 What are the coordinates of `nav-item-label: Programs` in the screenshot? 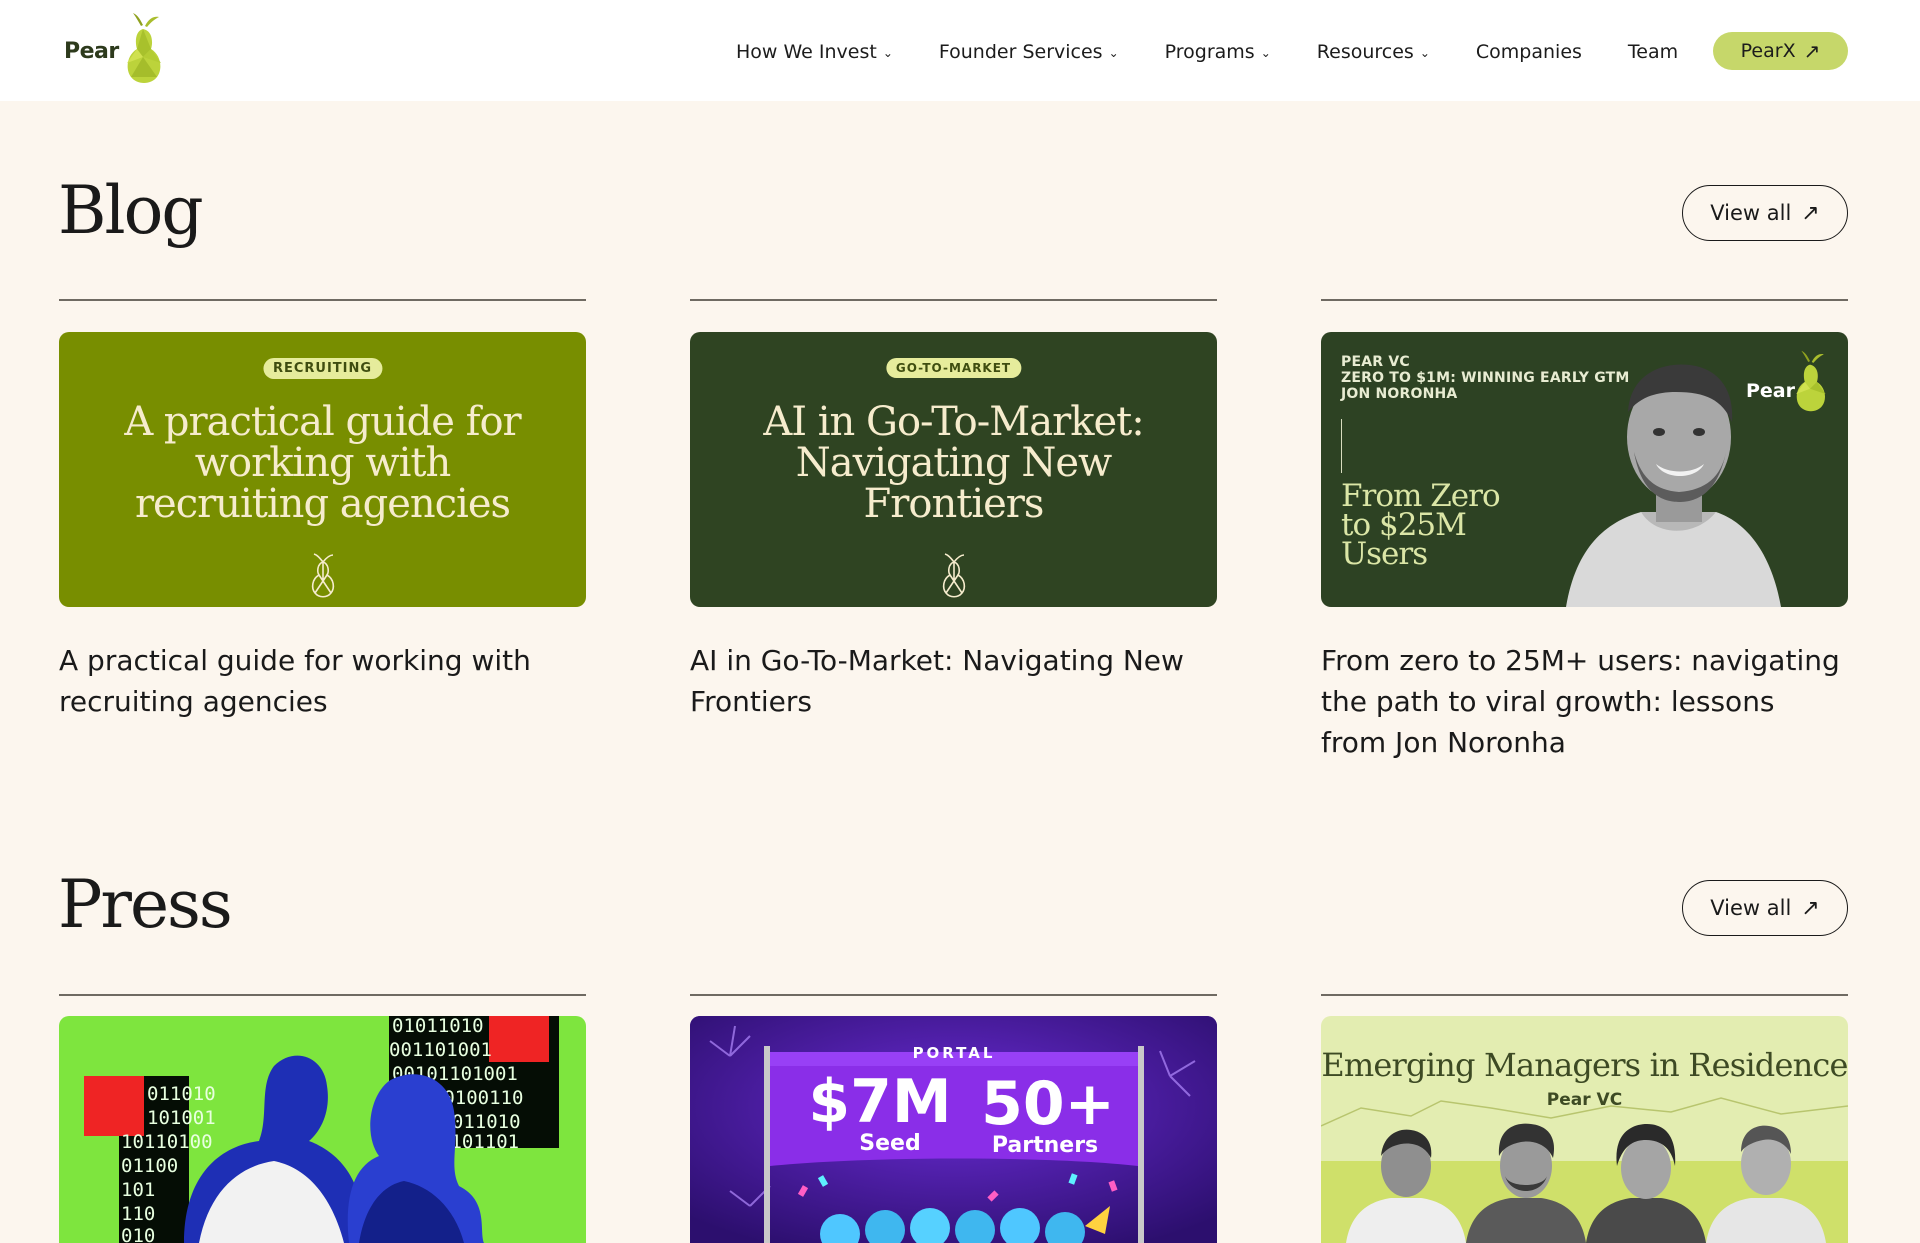 It's located at (1209, 52).